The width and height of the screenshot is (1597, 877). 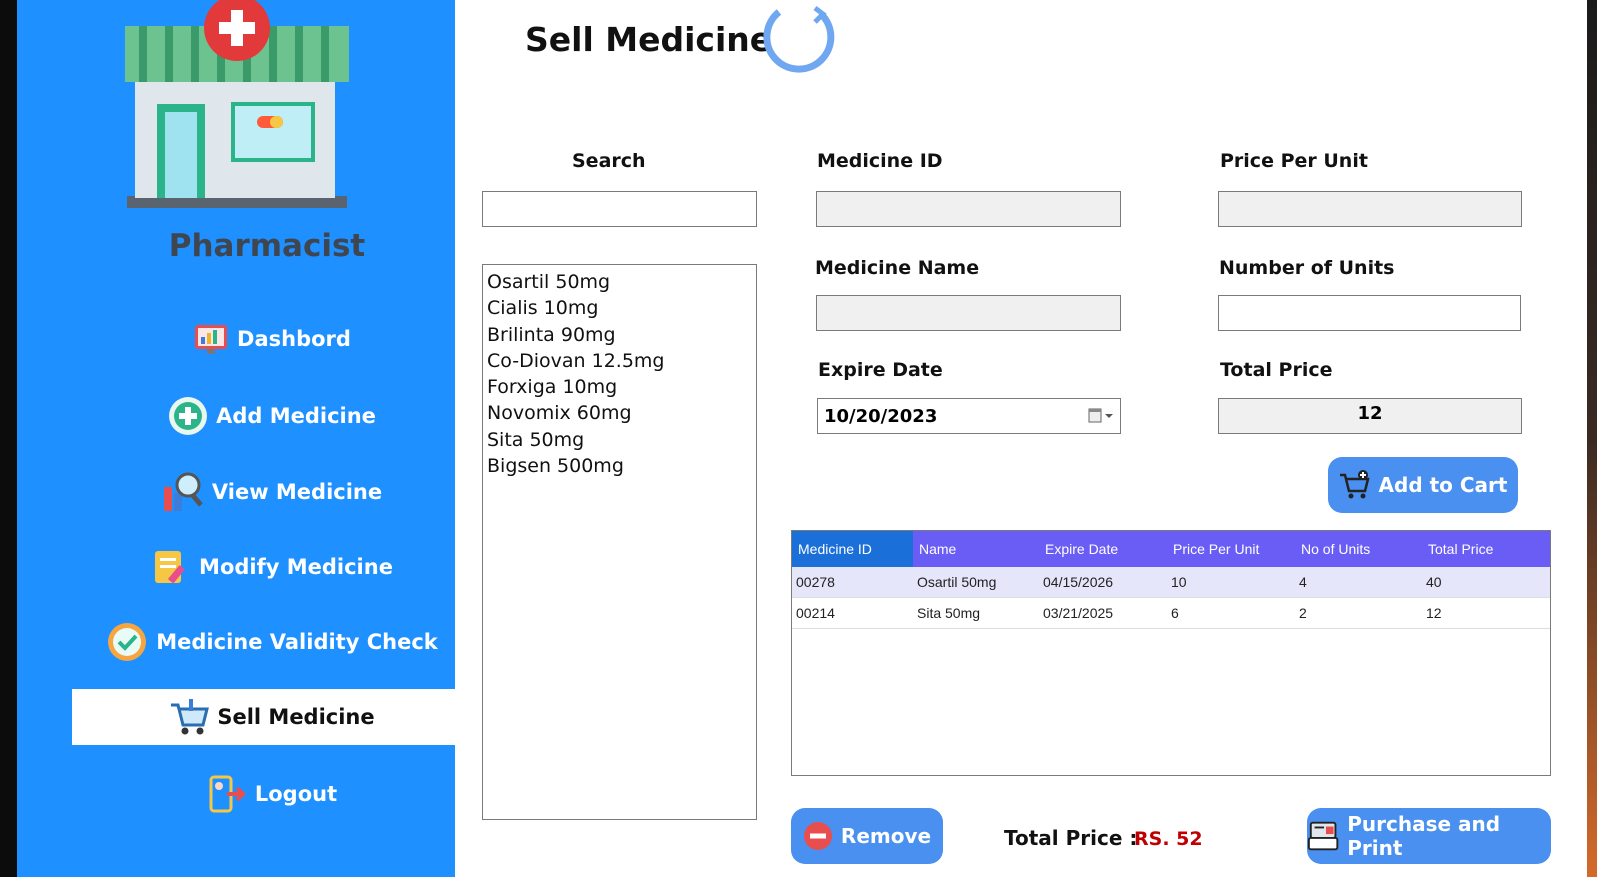 I want to click on search-input, so click(x=619, y=209).